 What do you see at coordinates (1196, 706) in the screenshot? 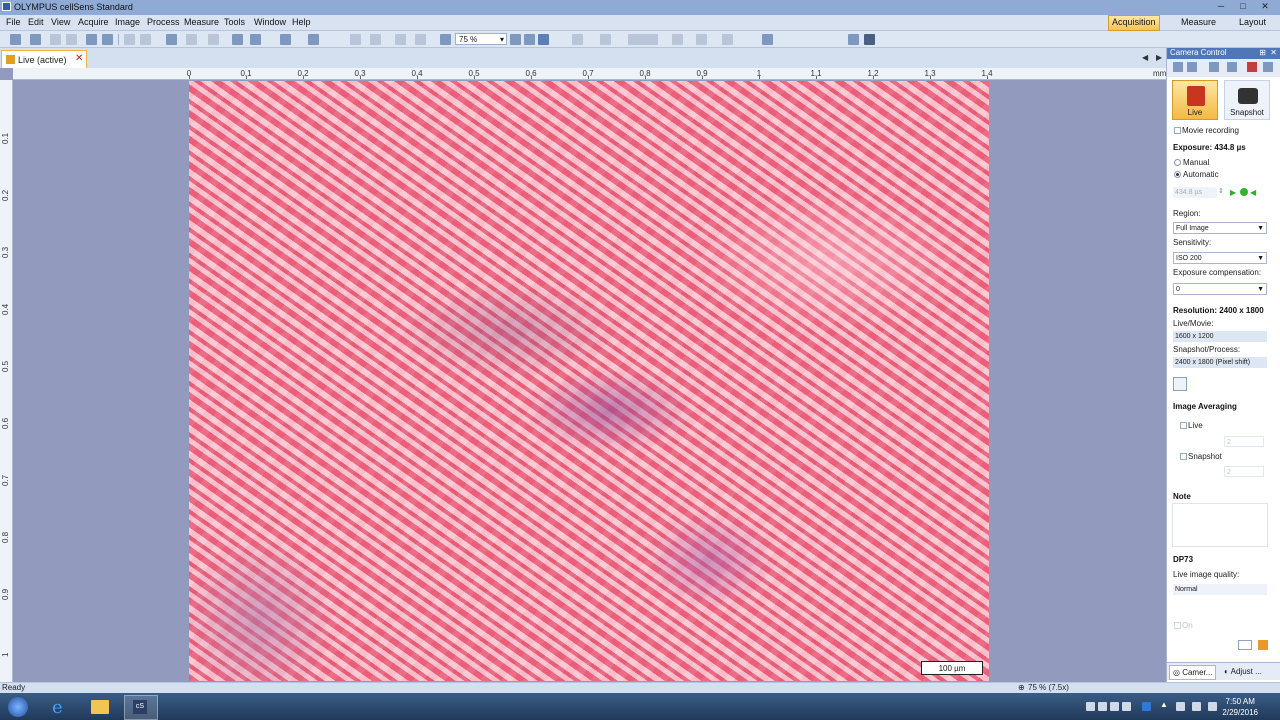
I see `network-icon` at bounding box center [1196, 706].